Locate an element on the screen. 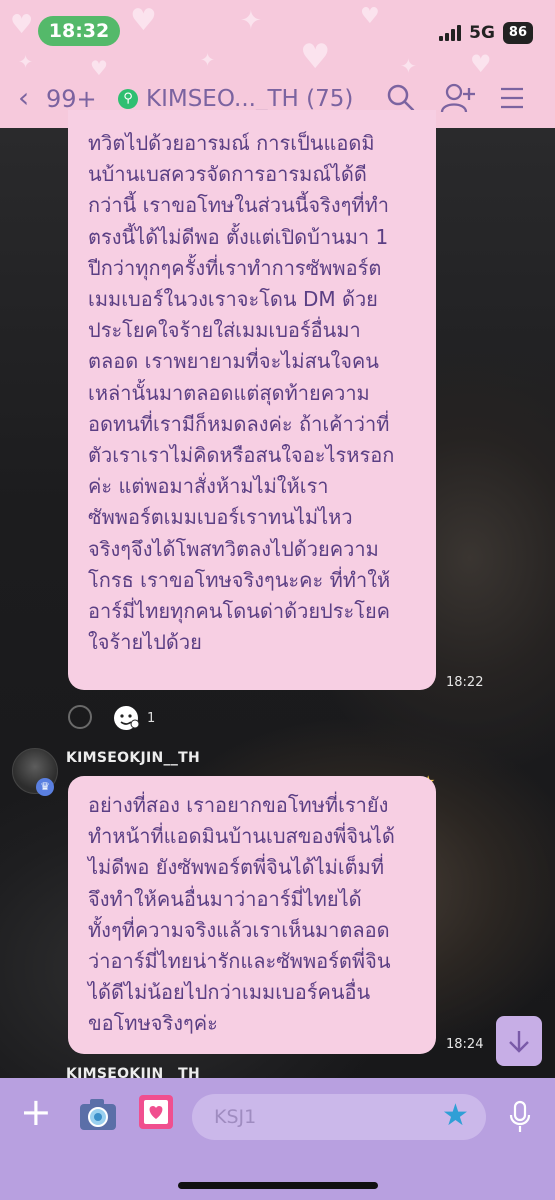  emoticon-star-icon: ★ is located at coordinates (455, 1116).